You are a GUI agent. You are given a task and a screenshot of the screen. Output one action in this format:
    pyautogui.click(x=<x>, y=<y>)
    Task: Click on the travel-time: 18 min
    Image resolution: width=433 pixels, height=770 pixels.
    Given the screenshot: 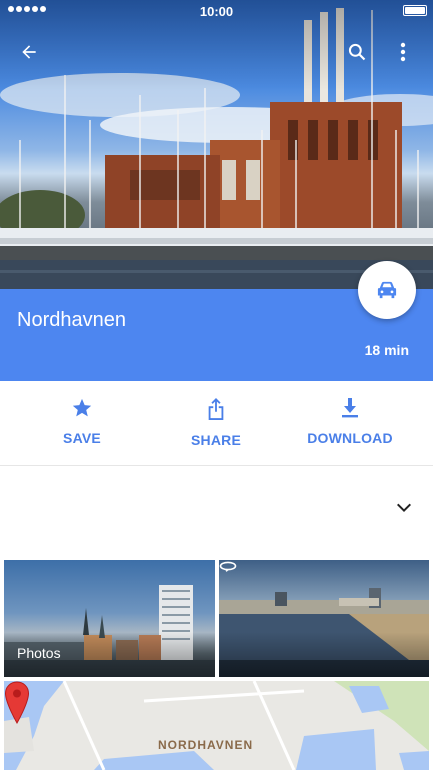 What is the action you would take?
    pyautogui.click(x=386, y=350)
    